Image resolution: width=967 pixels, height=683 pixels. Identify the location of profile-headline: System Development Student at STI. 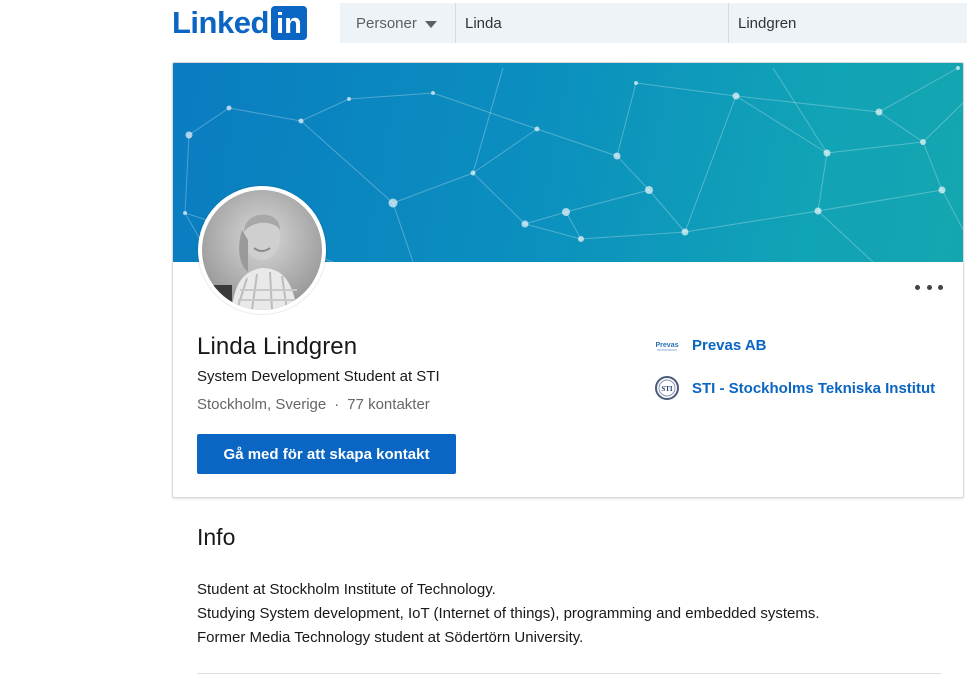
(318, 376).